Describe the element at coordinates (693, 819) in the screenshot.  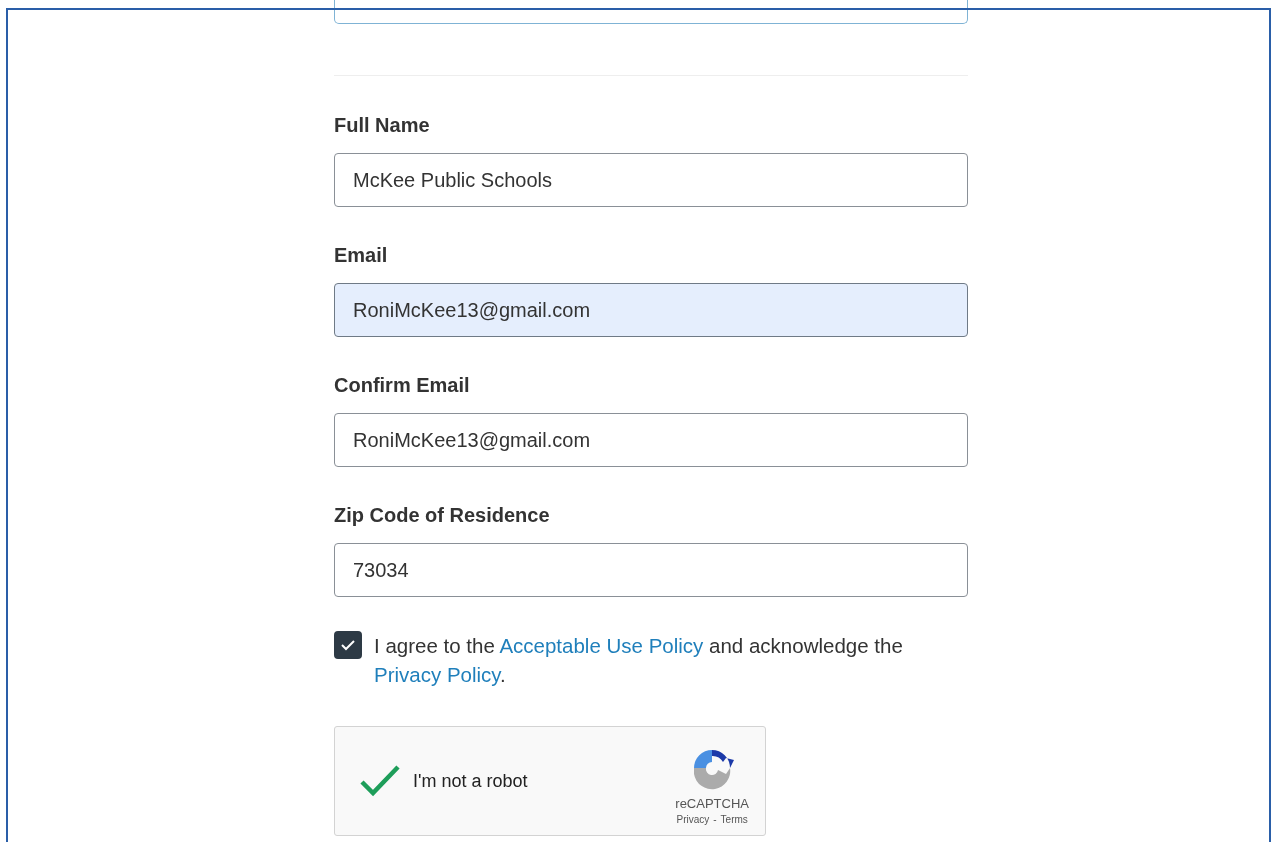
I see `privacy-link: Privacy` at that location.